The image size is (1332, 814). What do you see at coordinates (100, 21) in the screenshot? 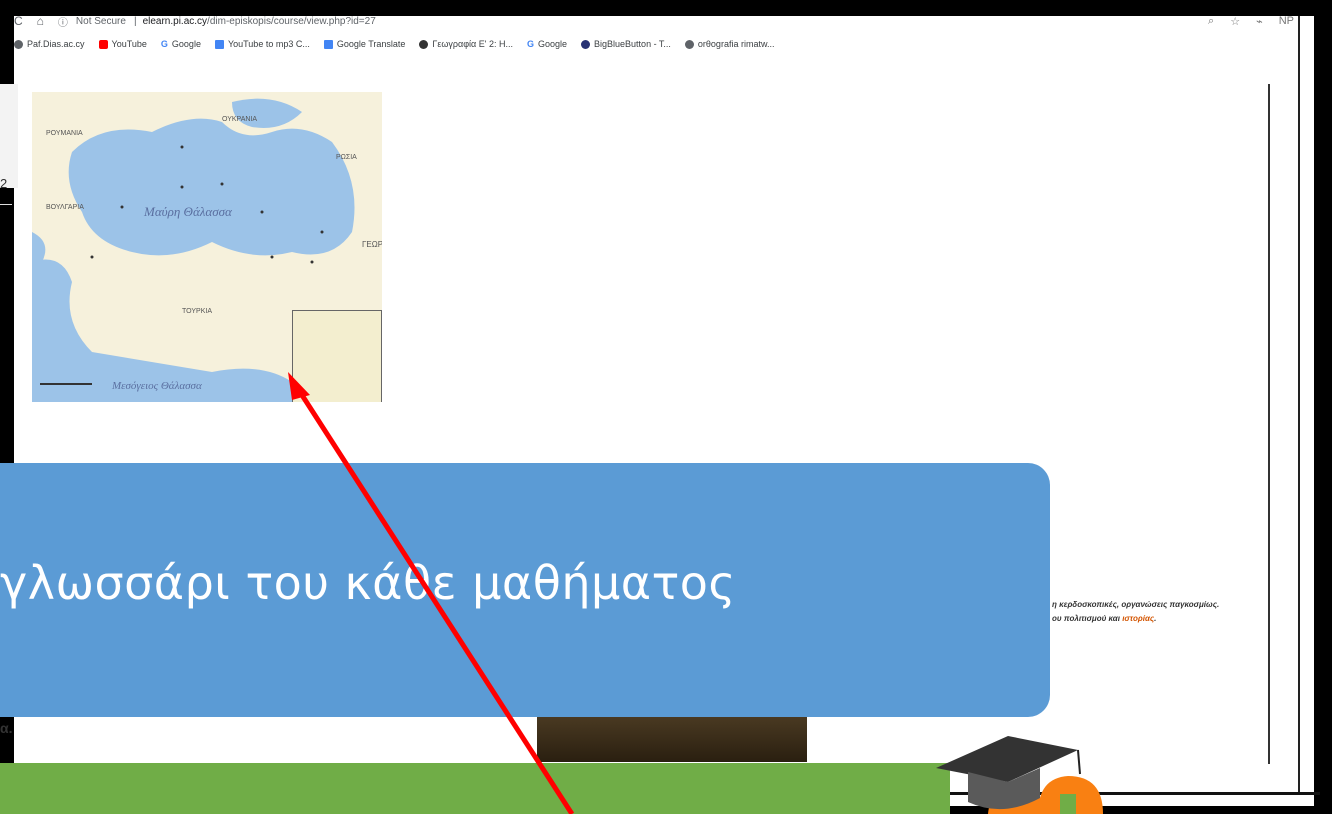
I see `not-secure-label: Not Secure` at bounding box center [100, 21].